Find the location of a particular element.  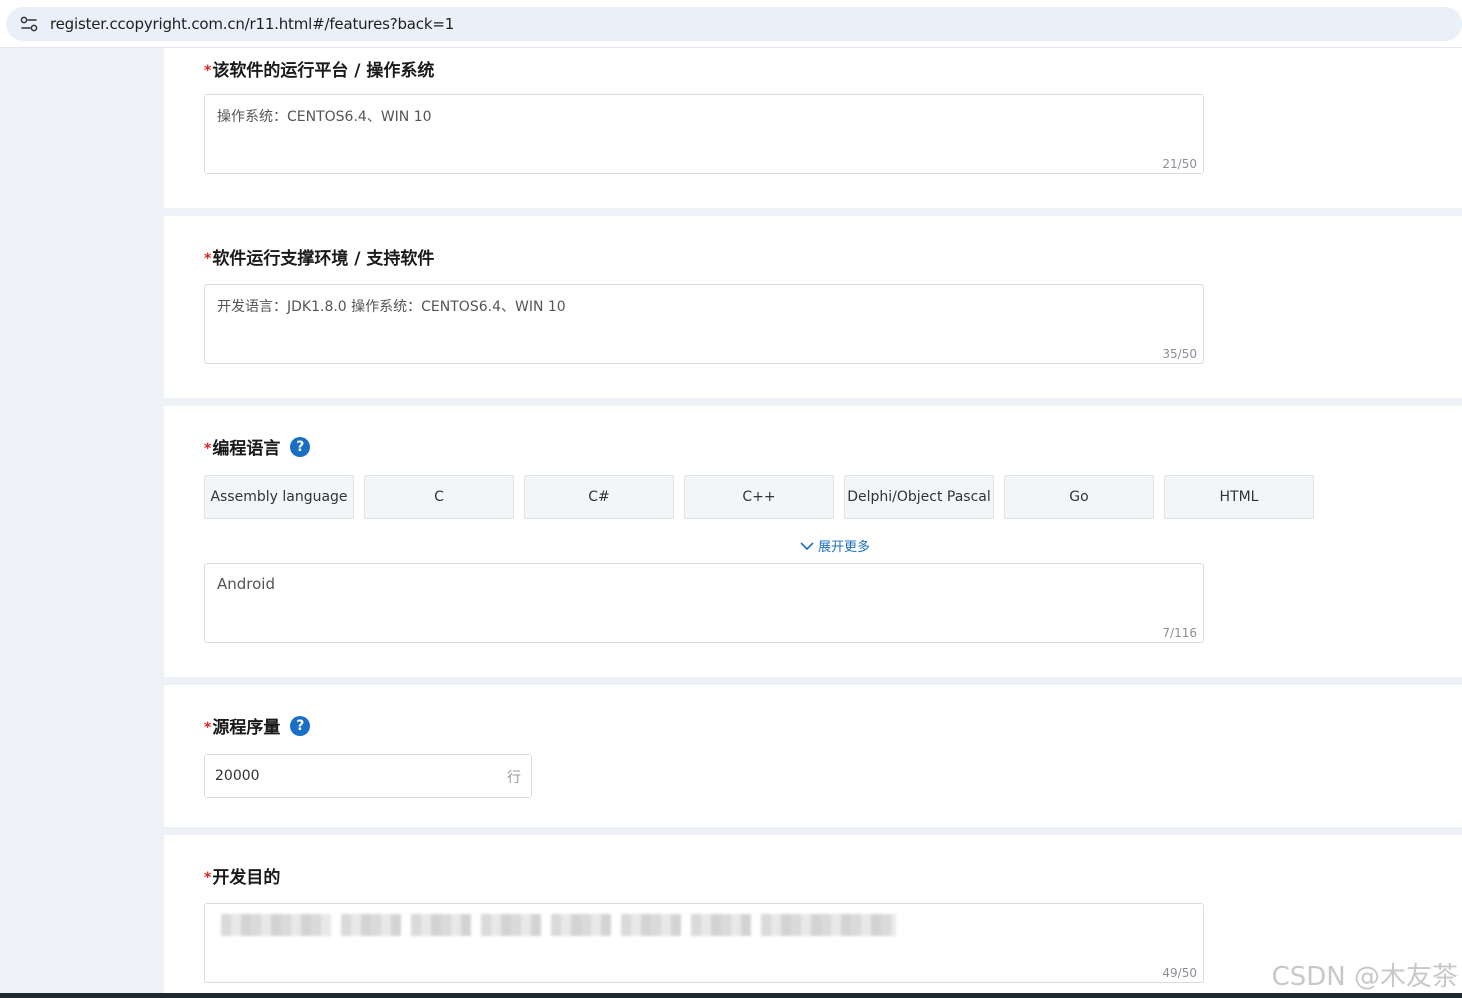

environment-char-counter: 35/50 is located at coordinates (1179, 354).